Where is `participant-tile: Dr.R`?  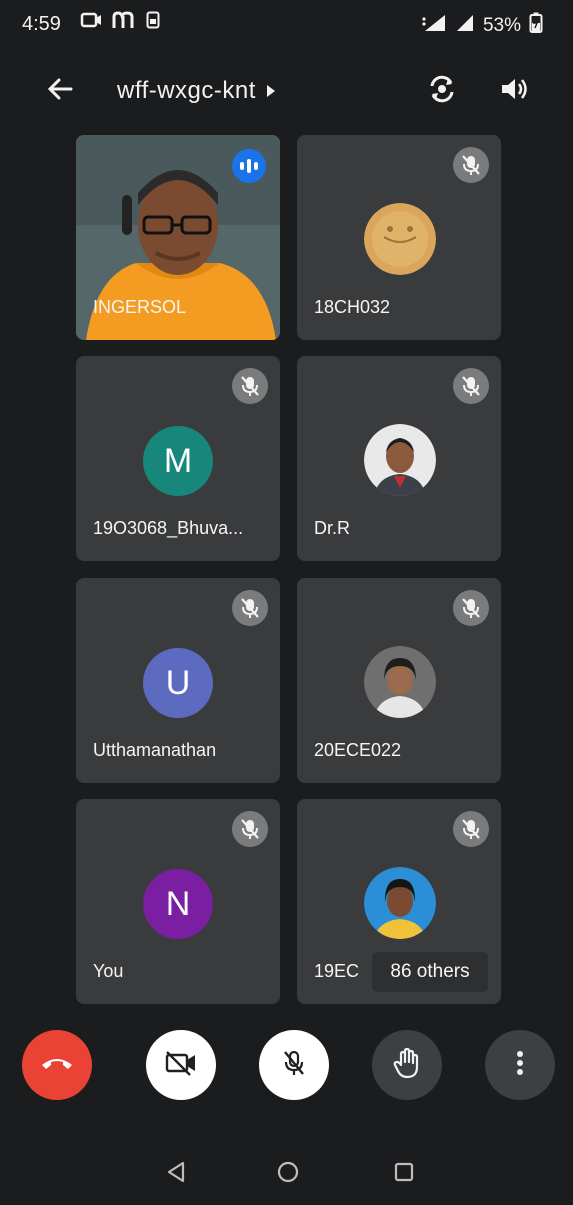
participant-tile: Dr.R is located at coordinates (399, 458).